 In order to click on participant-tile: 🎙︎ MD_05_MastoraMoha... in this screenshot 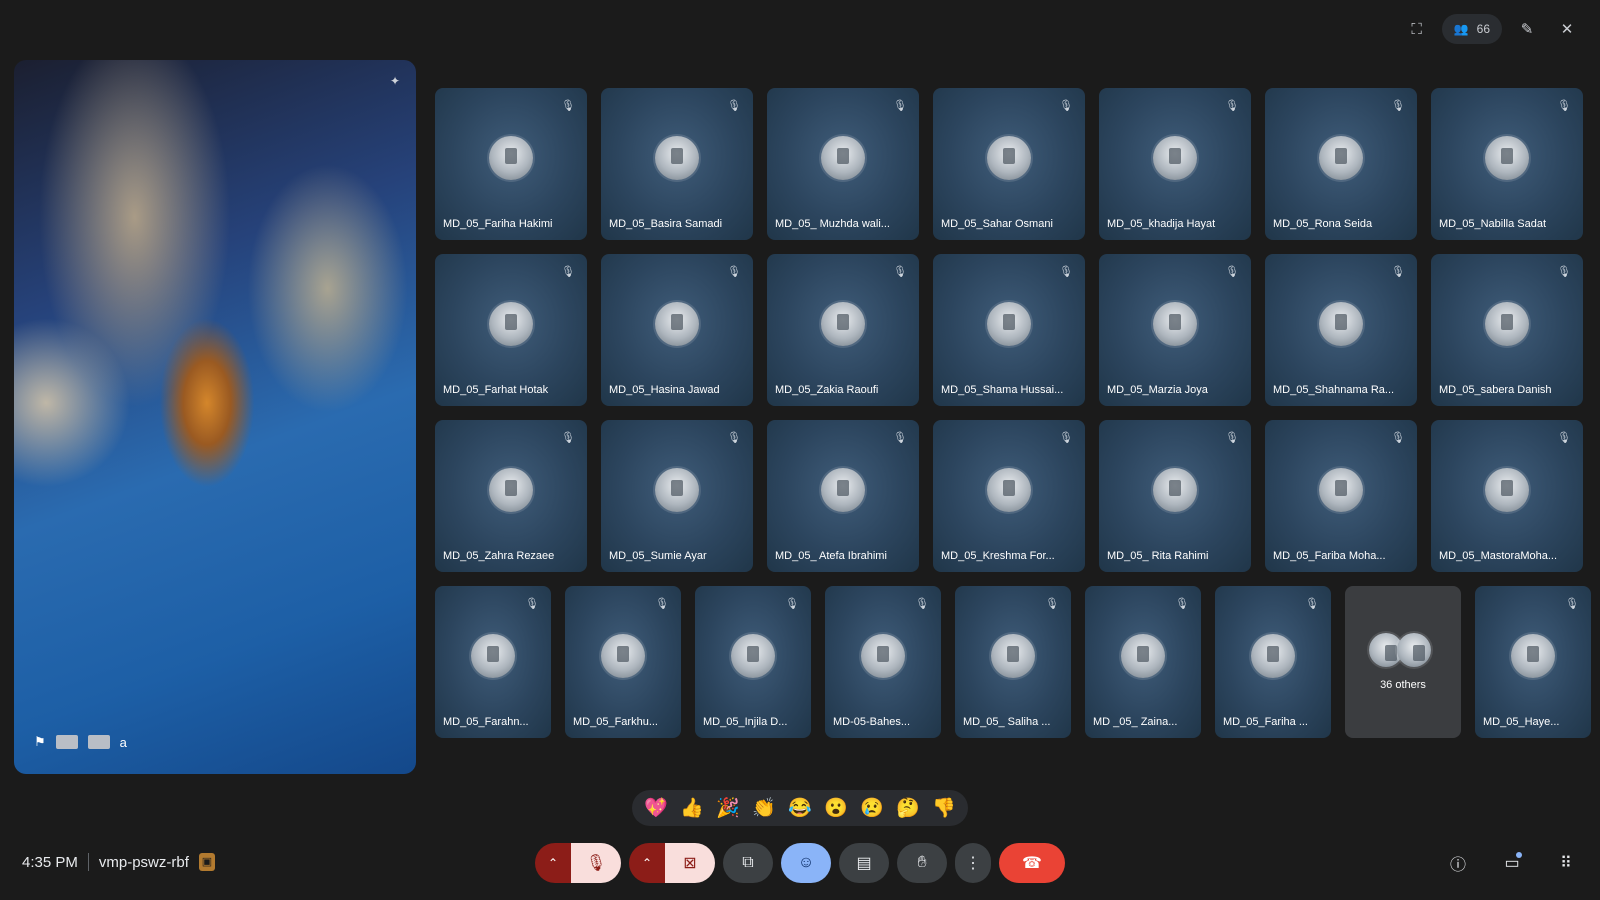, I will do `click(1507, 496)`.